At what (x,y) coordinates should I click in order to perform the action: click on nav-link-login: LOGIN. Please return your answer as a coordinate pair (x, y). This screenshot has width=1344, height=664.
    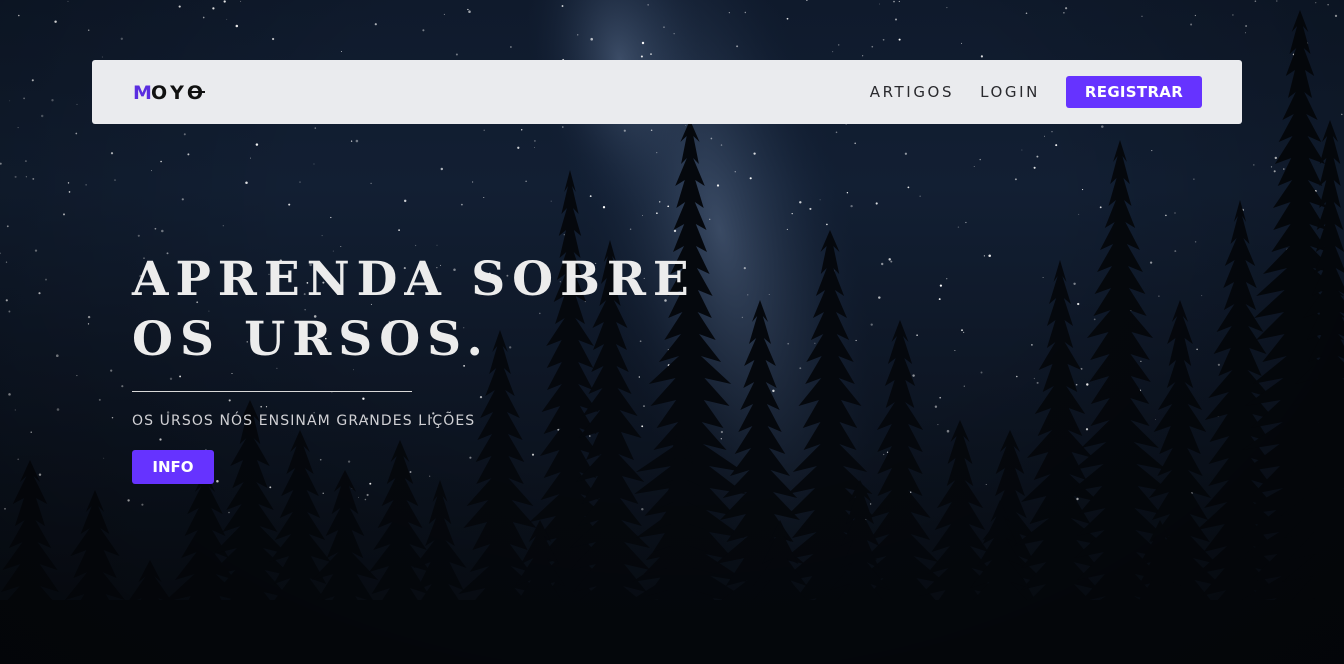
    Looking at the image, I should click on (1010, 92).